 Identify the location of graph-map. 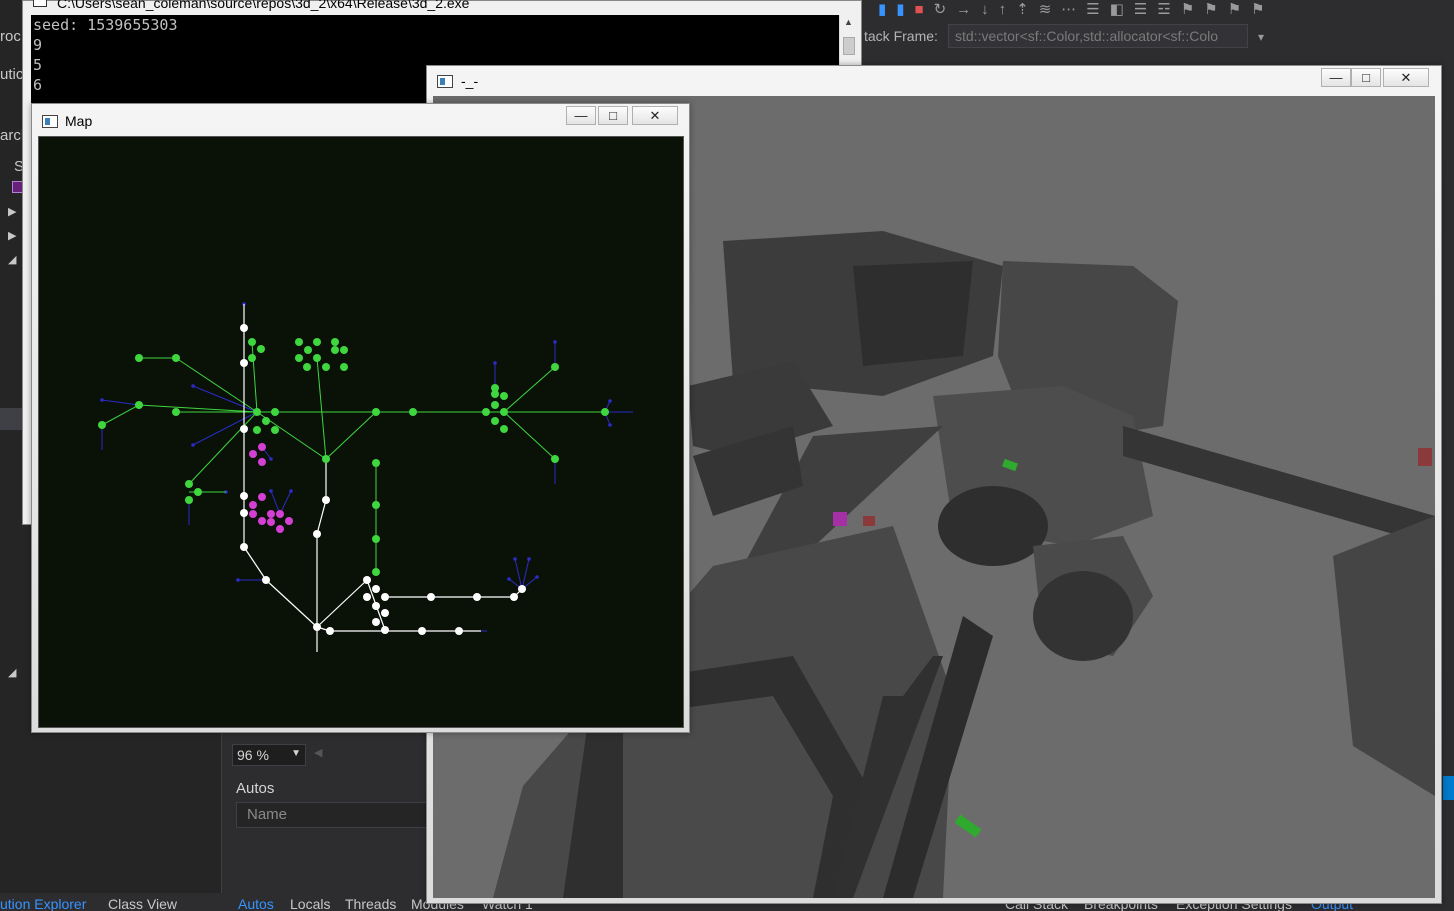
(365, 477).